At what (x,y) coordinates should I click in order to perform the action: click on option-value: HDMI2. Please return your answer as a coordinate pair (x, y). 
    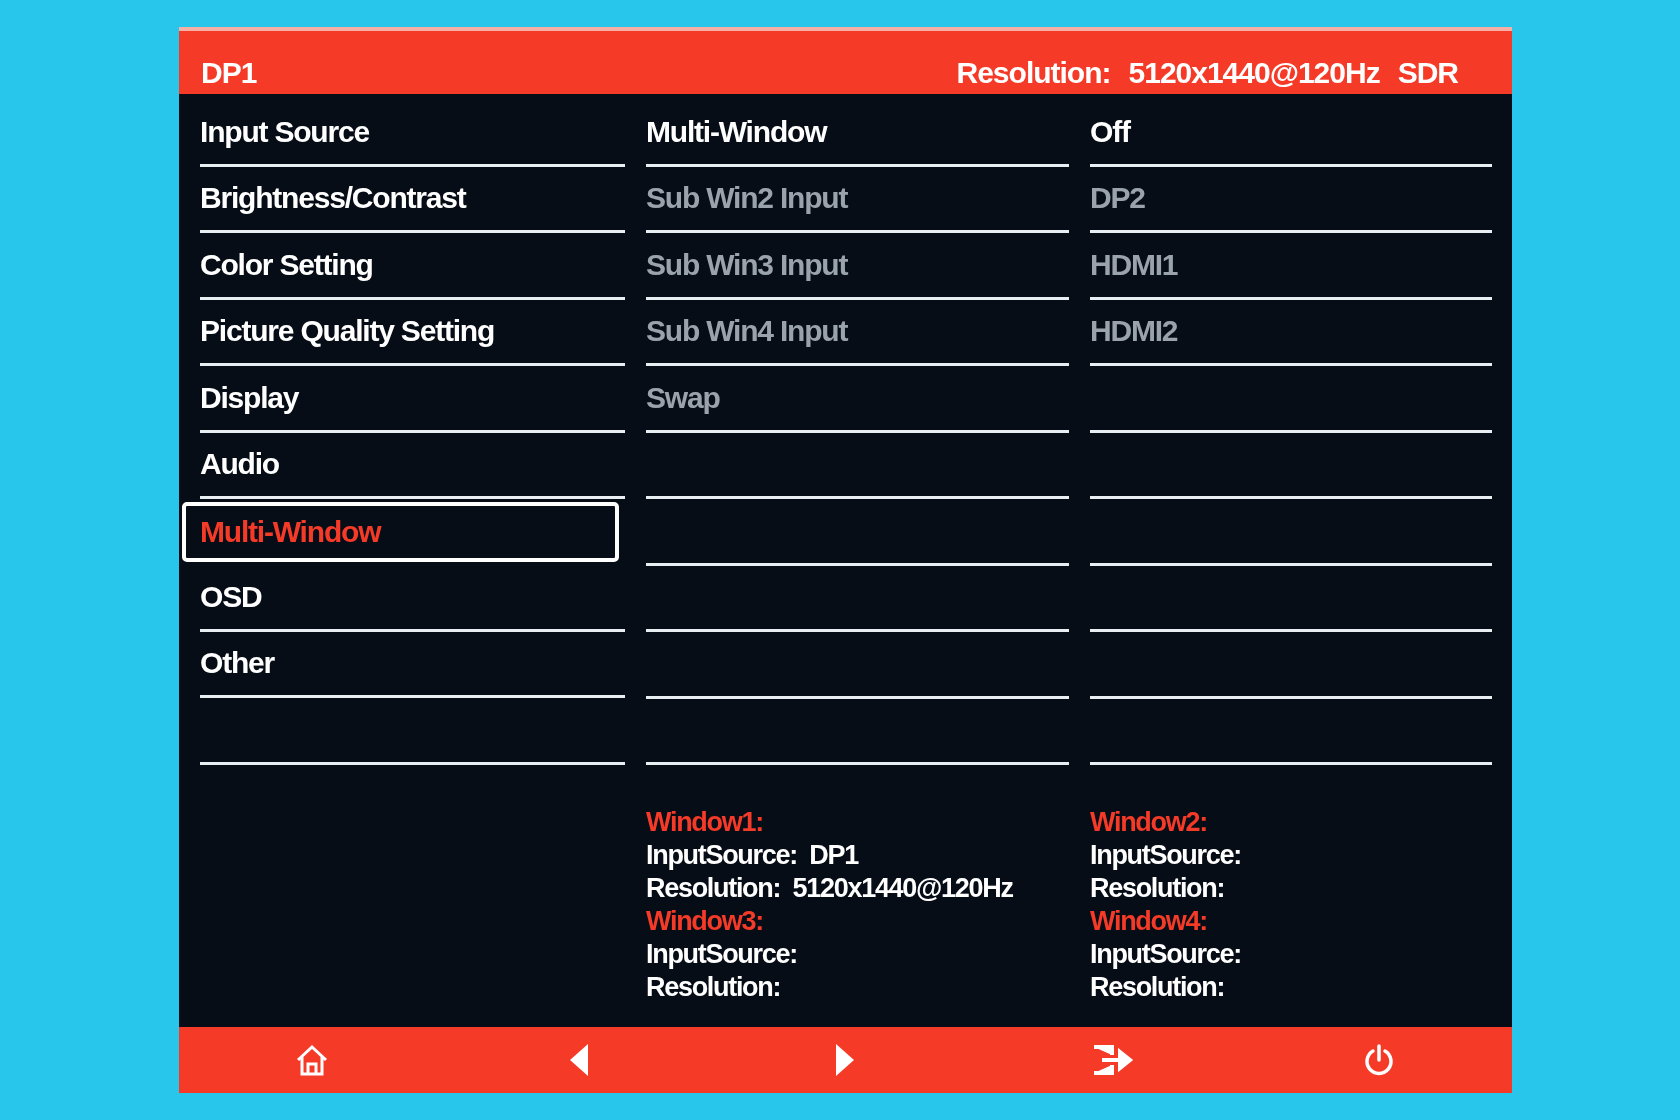
    Looking at the image, I should click on (1134, 331).